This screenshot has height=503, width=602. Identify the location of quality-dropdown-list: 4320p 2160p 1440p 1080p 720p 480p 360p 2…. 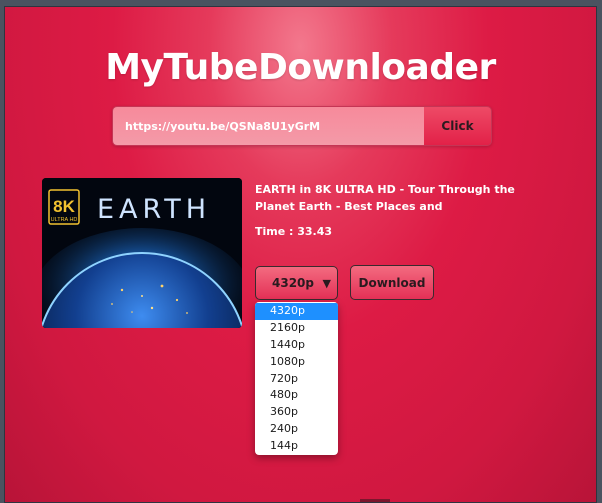
(296, 378).